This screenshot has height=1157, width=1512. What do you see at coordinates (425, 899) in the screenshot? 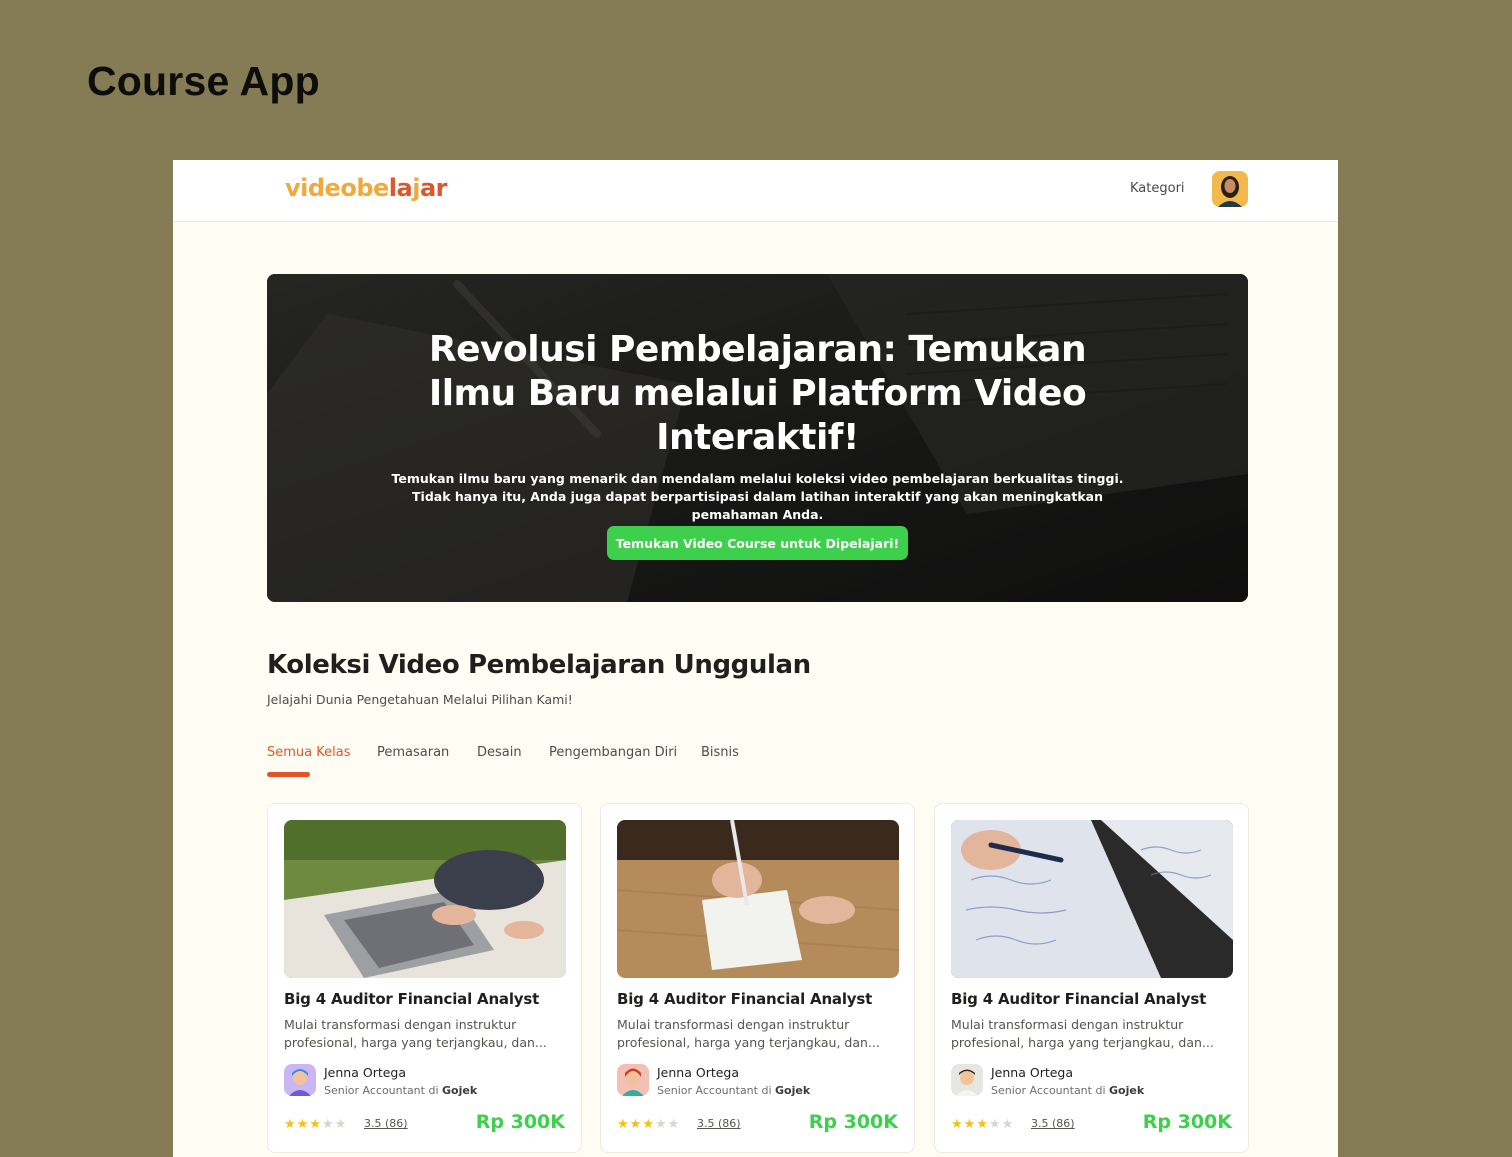
I see `laptop-on-blanket-image` at bounding box center [425, 899].